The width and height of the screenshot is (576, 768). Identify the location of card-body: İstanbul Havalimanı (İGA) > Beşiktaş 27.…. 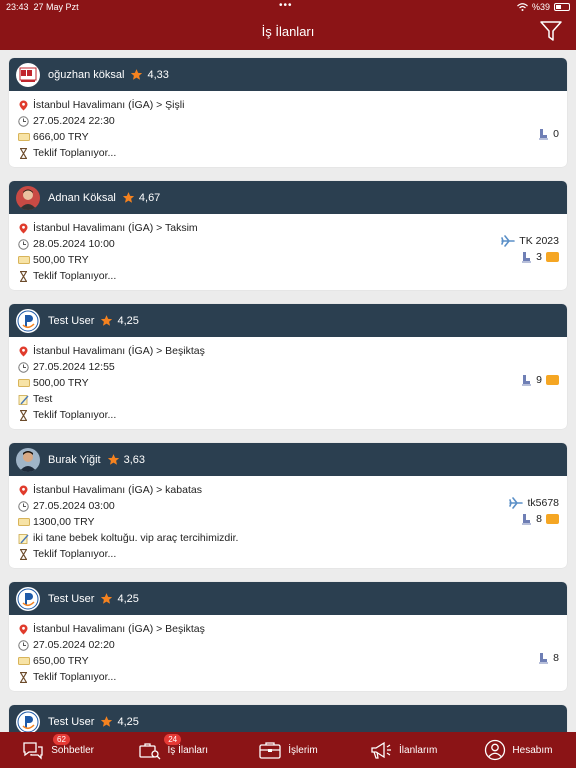
(288, 383).